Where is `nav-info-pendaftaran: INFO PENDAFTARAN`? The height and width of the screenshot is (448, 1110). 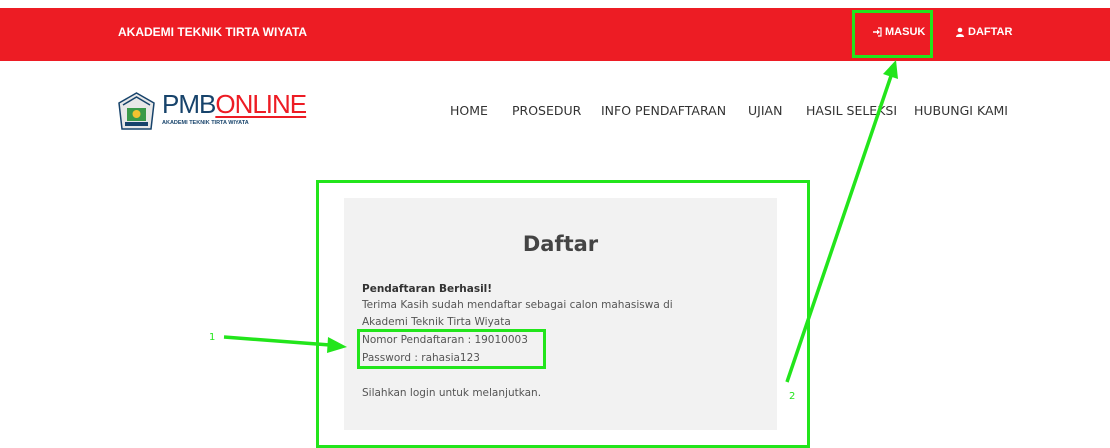
nav-info-pendaftaran: INFO PENDAFTARAN is located at coordinates (663, 110).